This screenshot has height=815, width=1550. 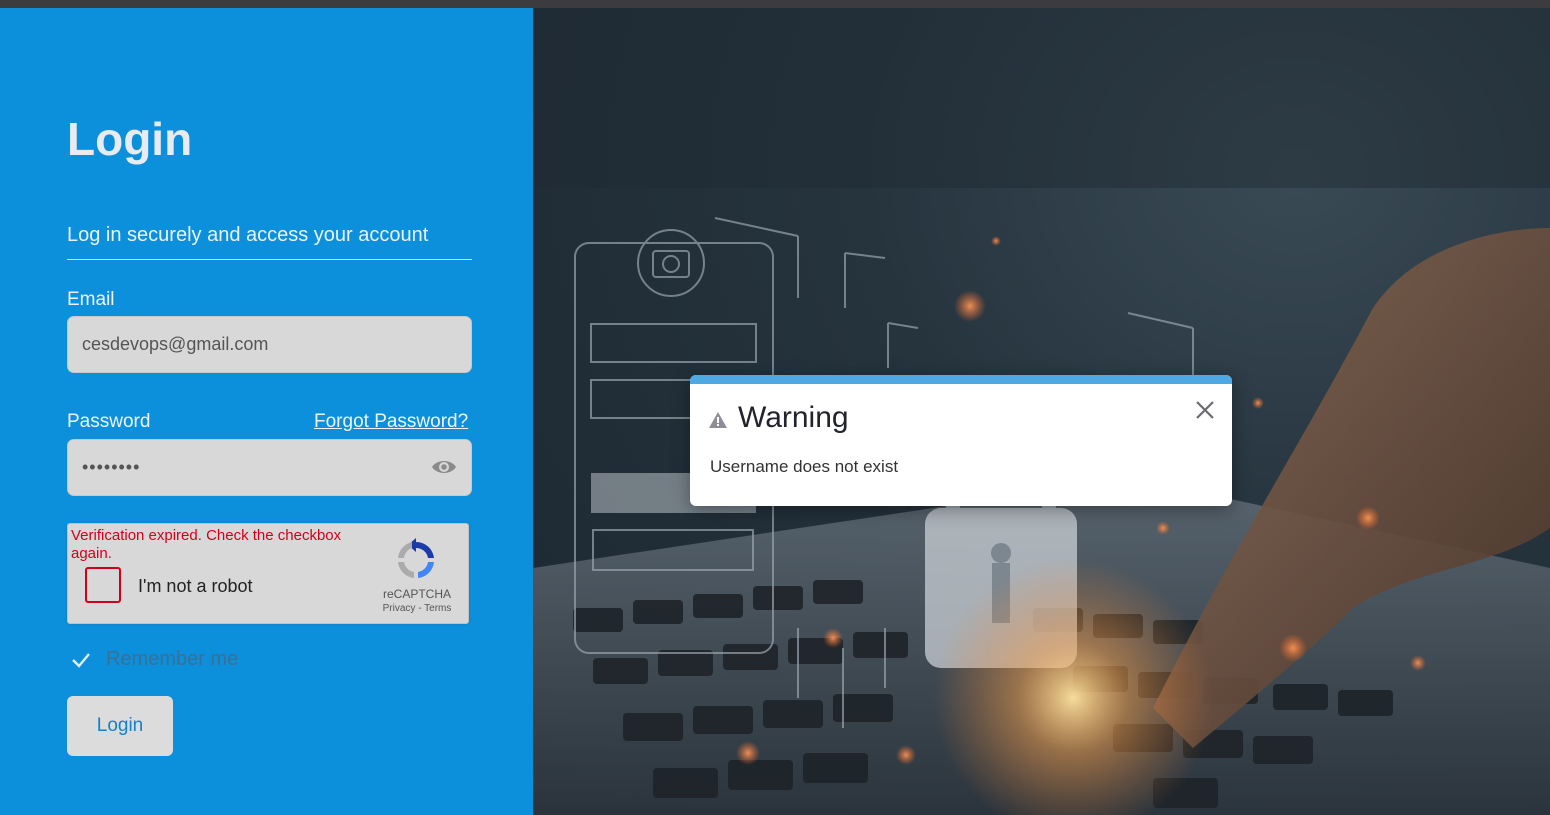 I want to click on recaptcha-icon, so click(x=416, y=558).